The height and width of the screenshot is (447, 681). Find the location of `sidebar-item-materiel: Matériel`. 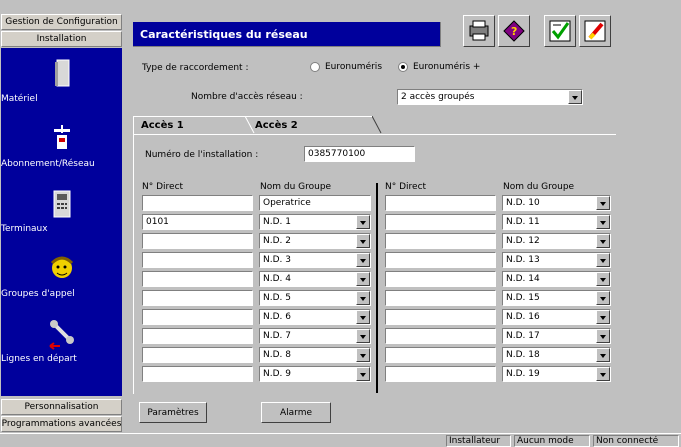

sidebar-item-materiel: Matériel is located at coordinates (61, 81).